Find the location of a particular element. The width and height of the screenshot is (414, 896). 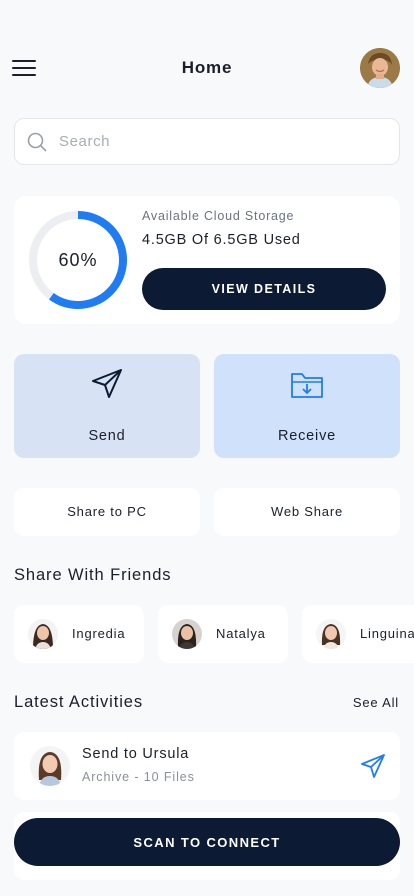

activity-subtitle: Archive - 10 Files is located at coordinates (138, 777).